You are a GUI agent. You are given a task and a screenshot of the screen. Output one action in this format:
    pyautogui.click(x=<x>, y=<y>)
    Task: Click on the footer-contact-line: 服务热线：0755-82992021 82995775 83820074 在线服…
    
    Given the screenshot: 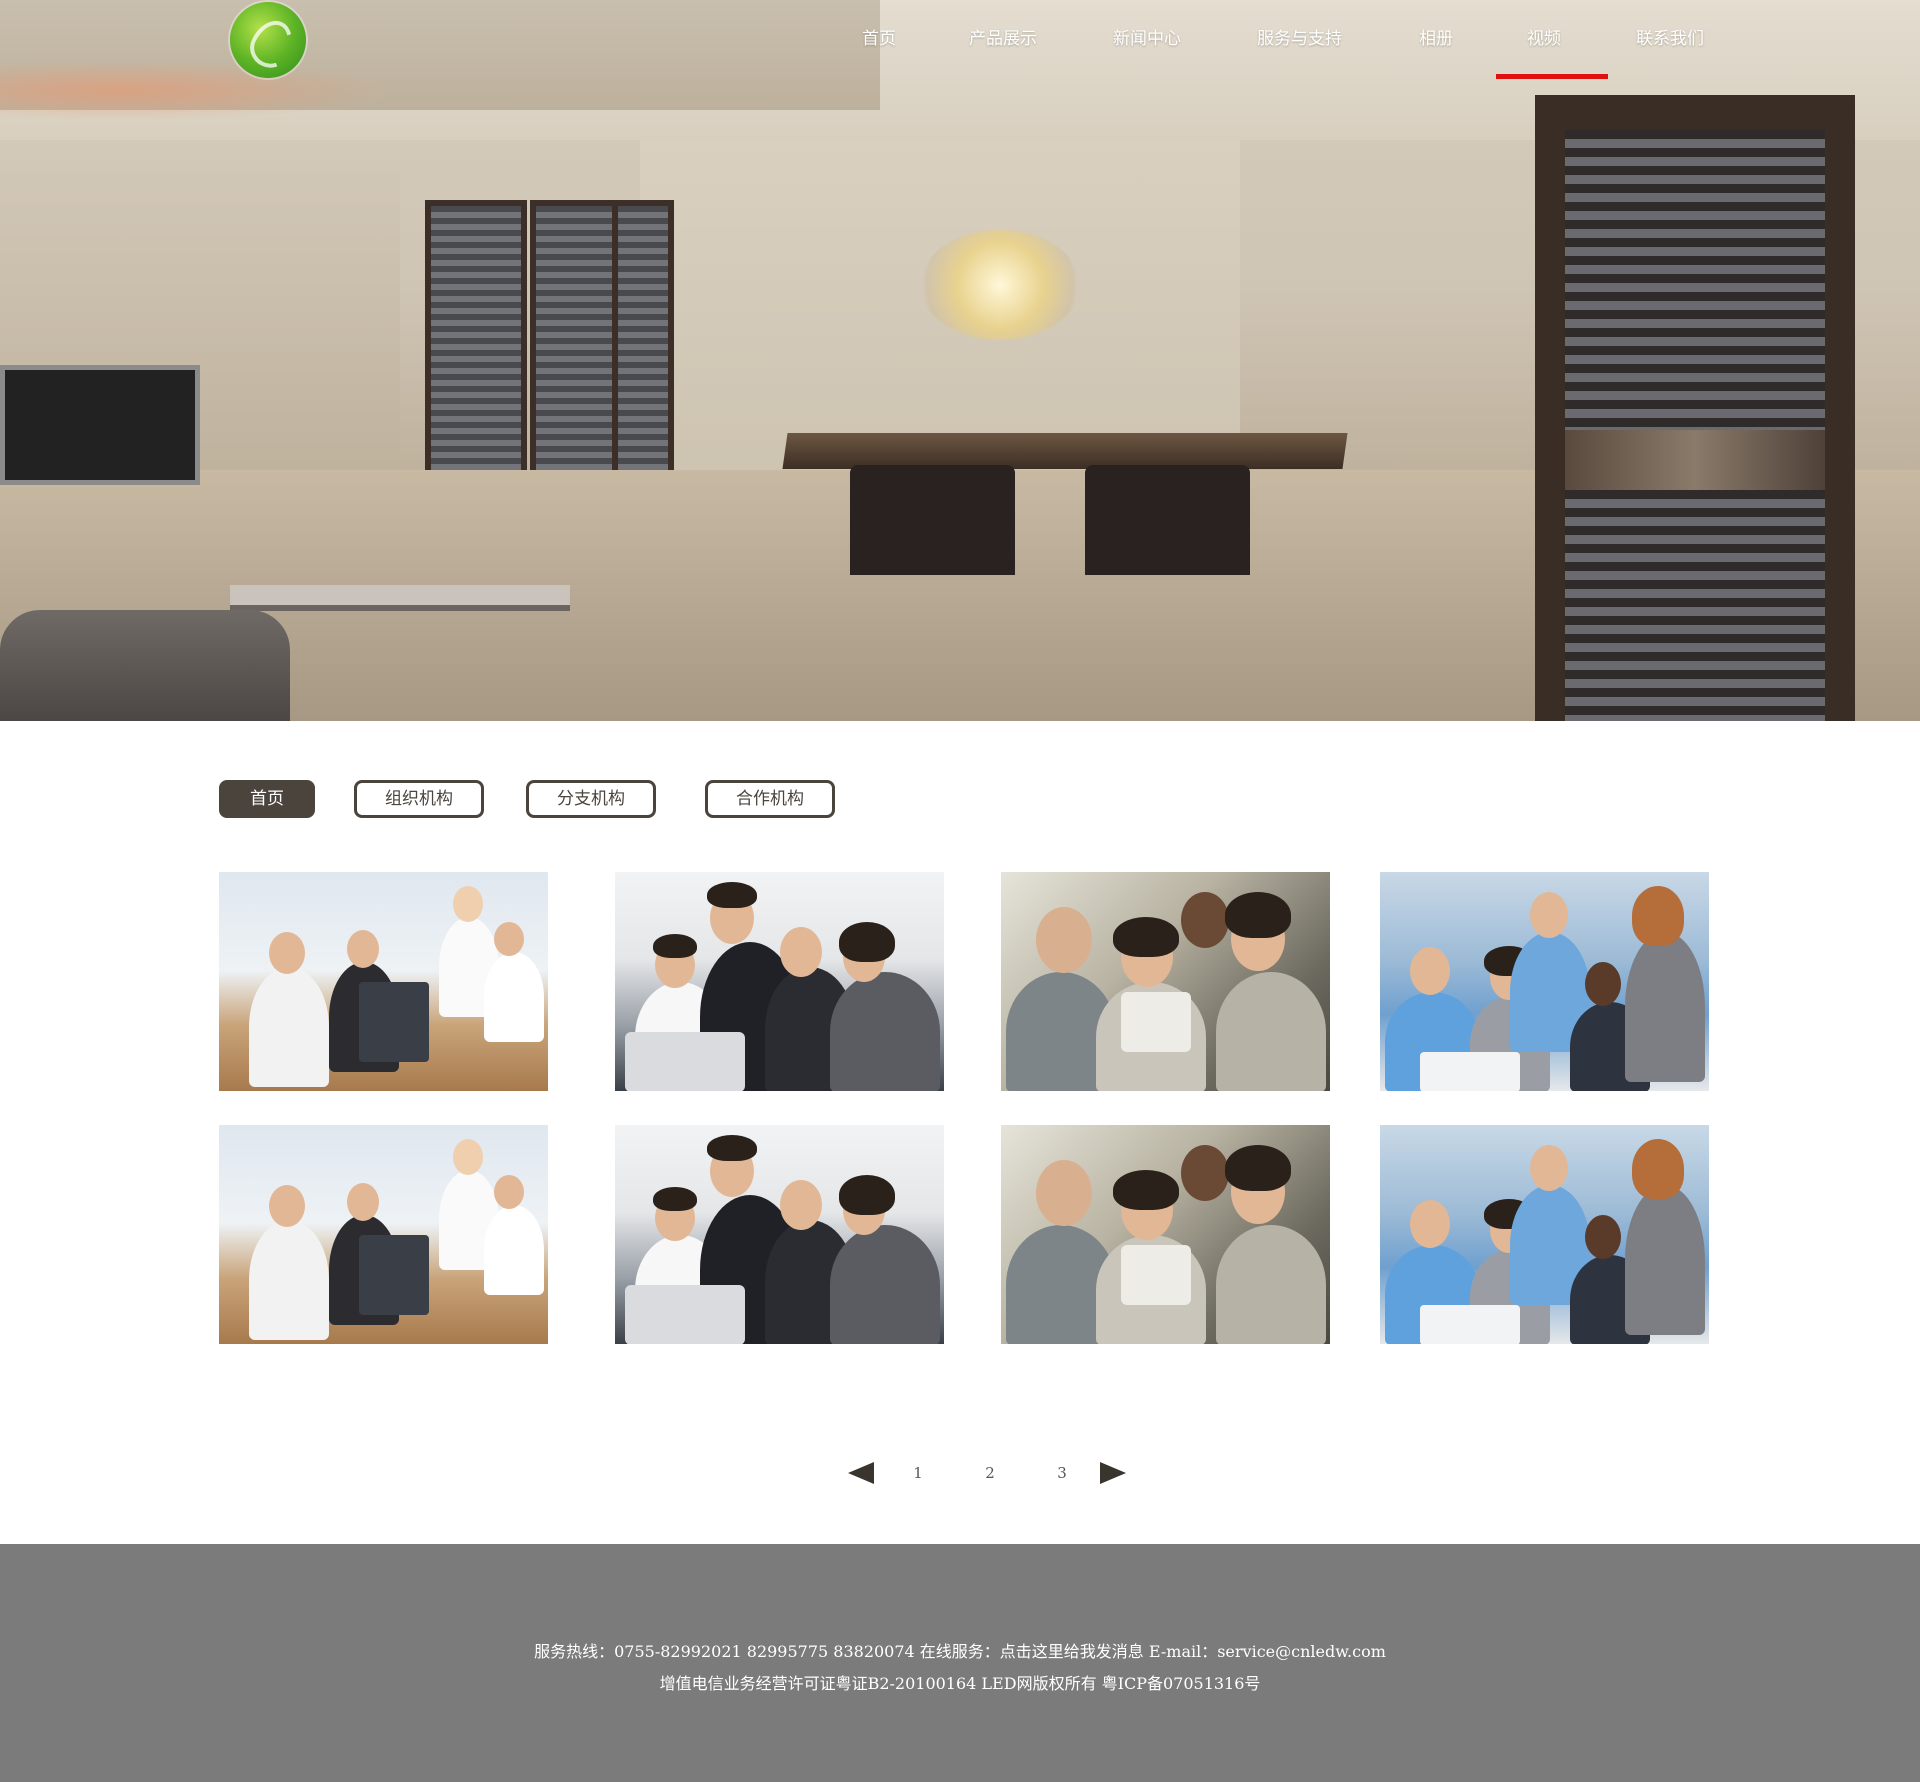 What is the action you would take?
    pyautogui.click(x=960, y=1651)
    